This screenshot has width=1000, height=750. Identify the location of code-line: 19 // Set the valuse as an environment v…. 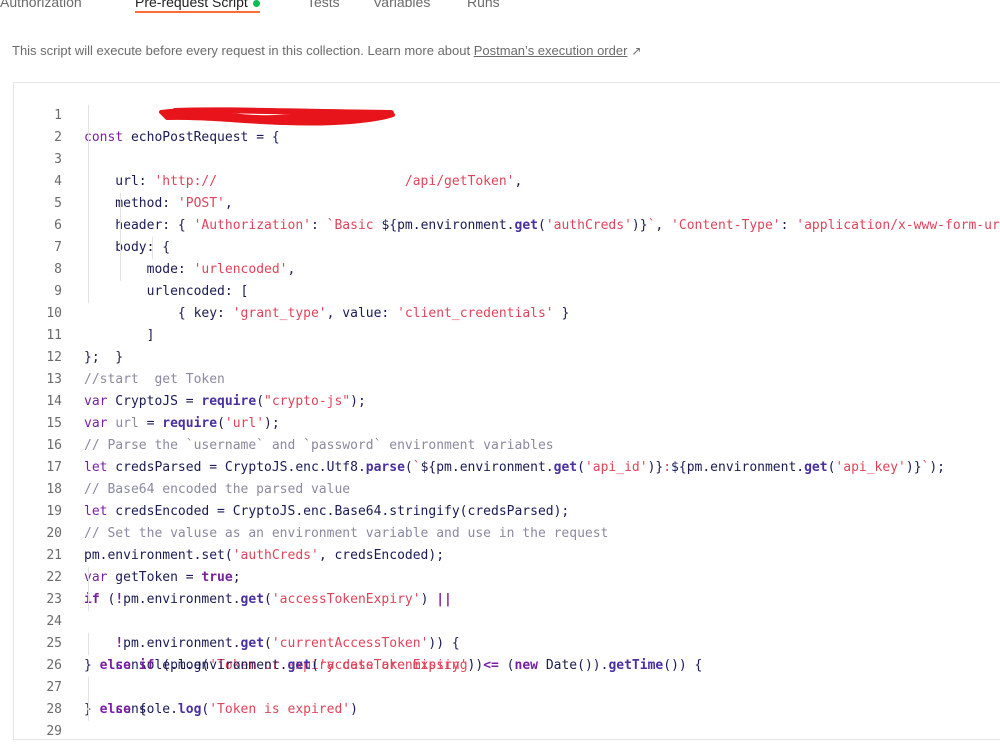
(507, 510).